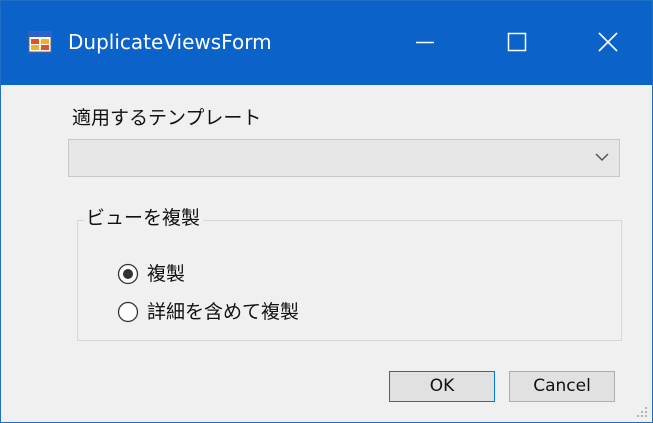 This screenshot has height=423, width=653. I want to click on radio-duplicate-label: 複製, so click(166, 274).